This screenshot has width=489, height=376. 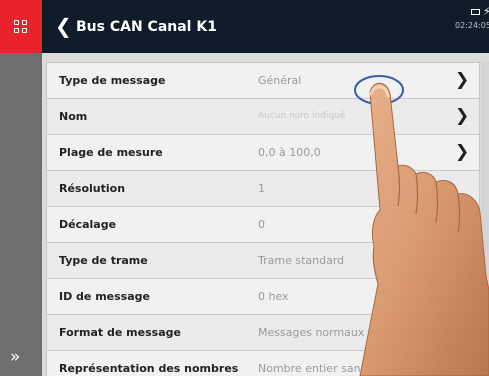 I want to click on row-value: 1, so click(x=261, y=188).